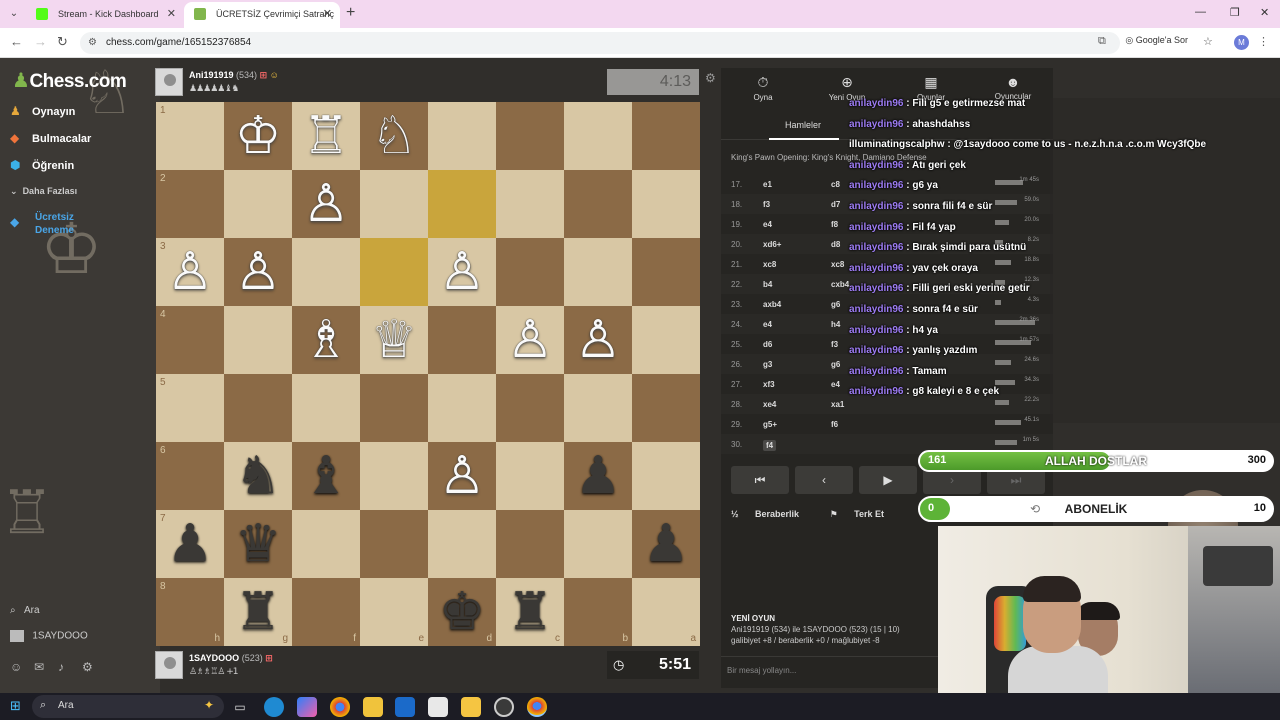 The width and height of the screenshot is (1280, 720). I want to click on board-square: b, so click(598, 612).